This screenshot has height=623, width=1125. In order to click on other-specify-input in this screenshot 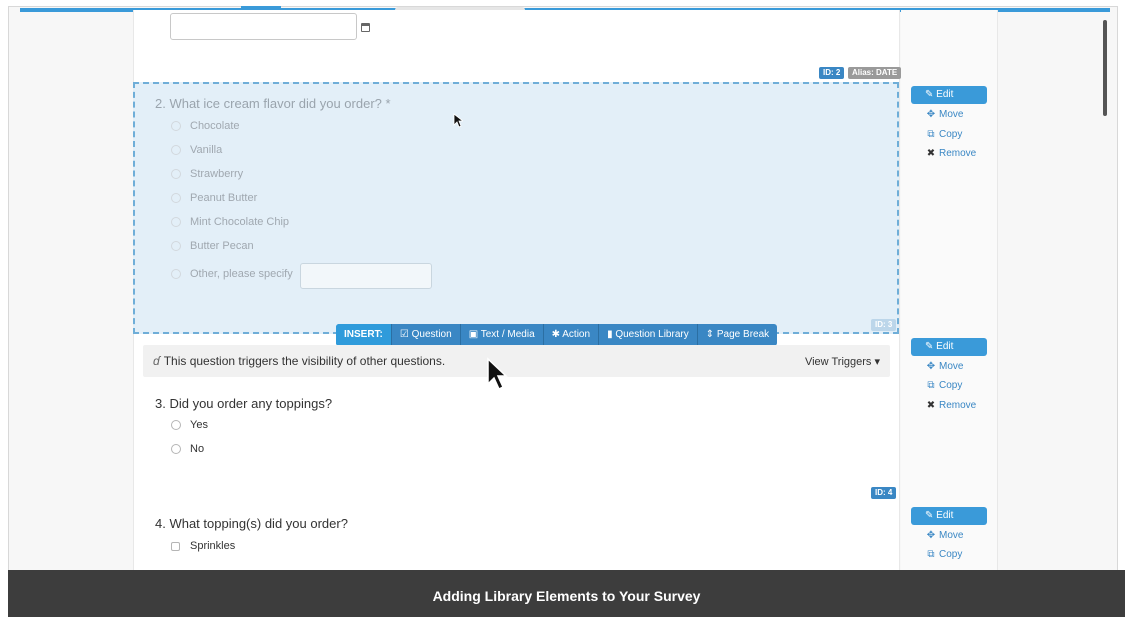, I will do `click(366, 276)`.